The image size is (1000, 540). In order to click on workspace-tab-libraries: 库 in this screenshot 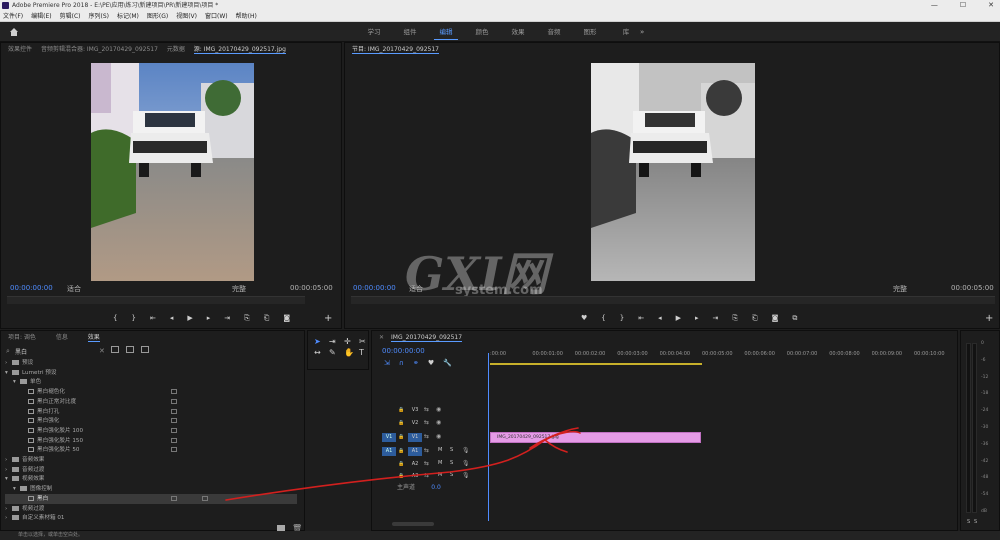, I will do `click(626, 32)`.